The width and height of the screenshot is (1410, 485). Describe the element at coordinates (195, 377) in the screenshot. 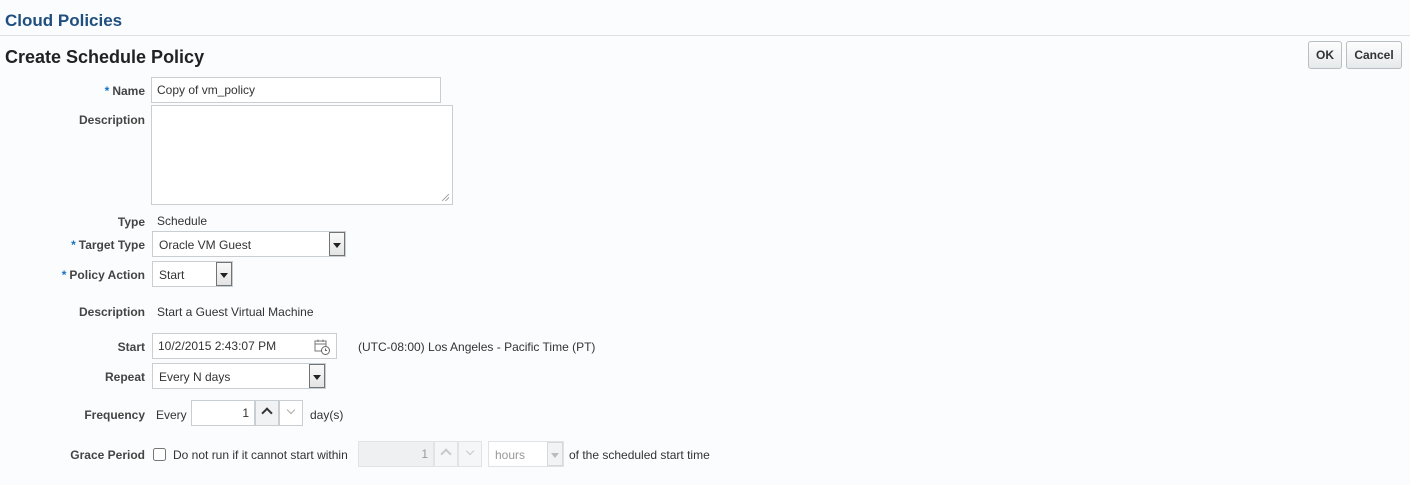

I see `repeat-value: Every N days` at that location.